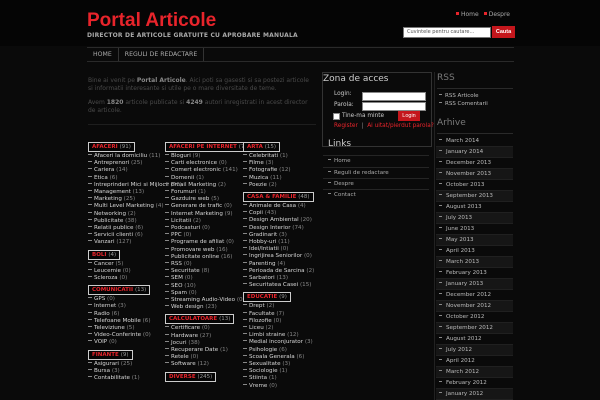 The height and width of the screenshot is (400, 600). Describe the element at coordinates (209, 250) in the screenshot. I see `subcategory-item: Promovare web (16)` at that location.